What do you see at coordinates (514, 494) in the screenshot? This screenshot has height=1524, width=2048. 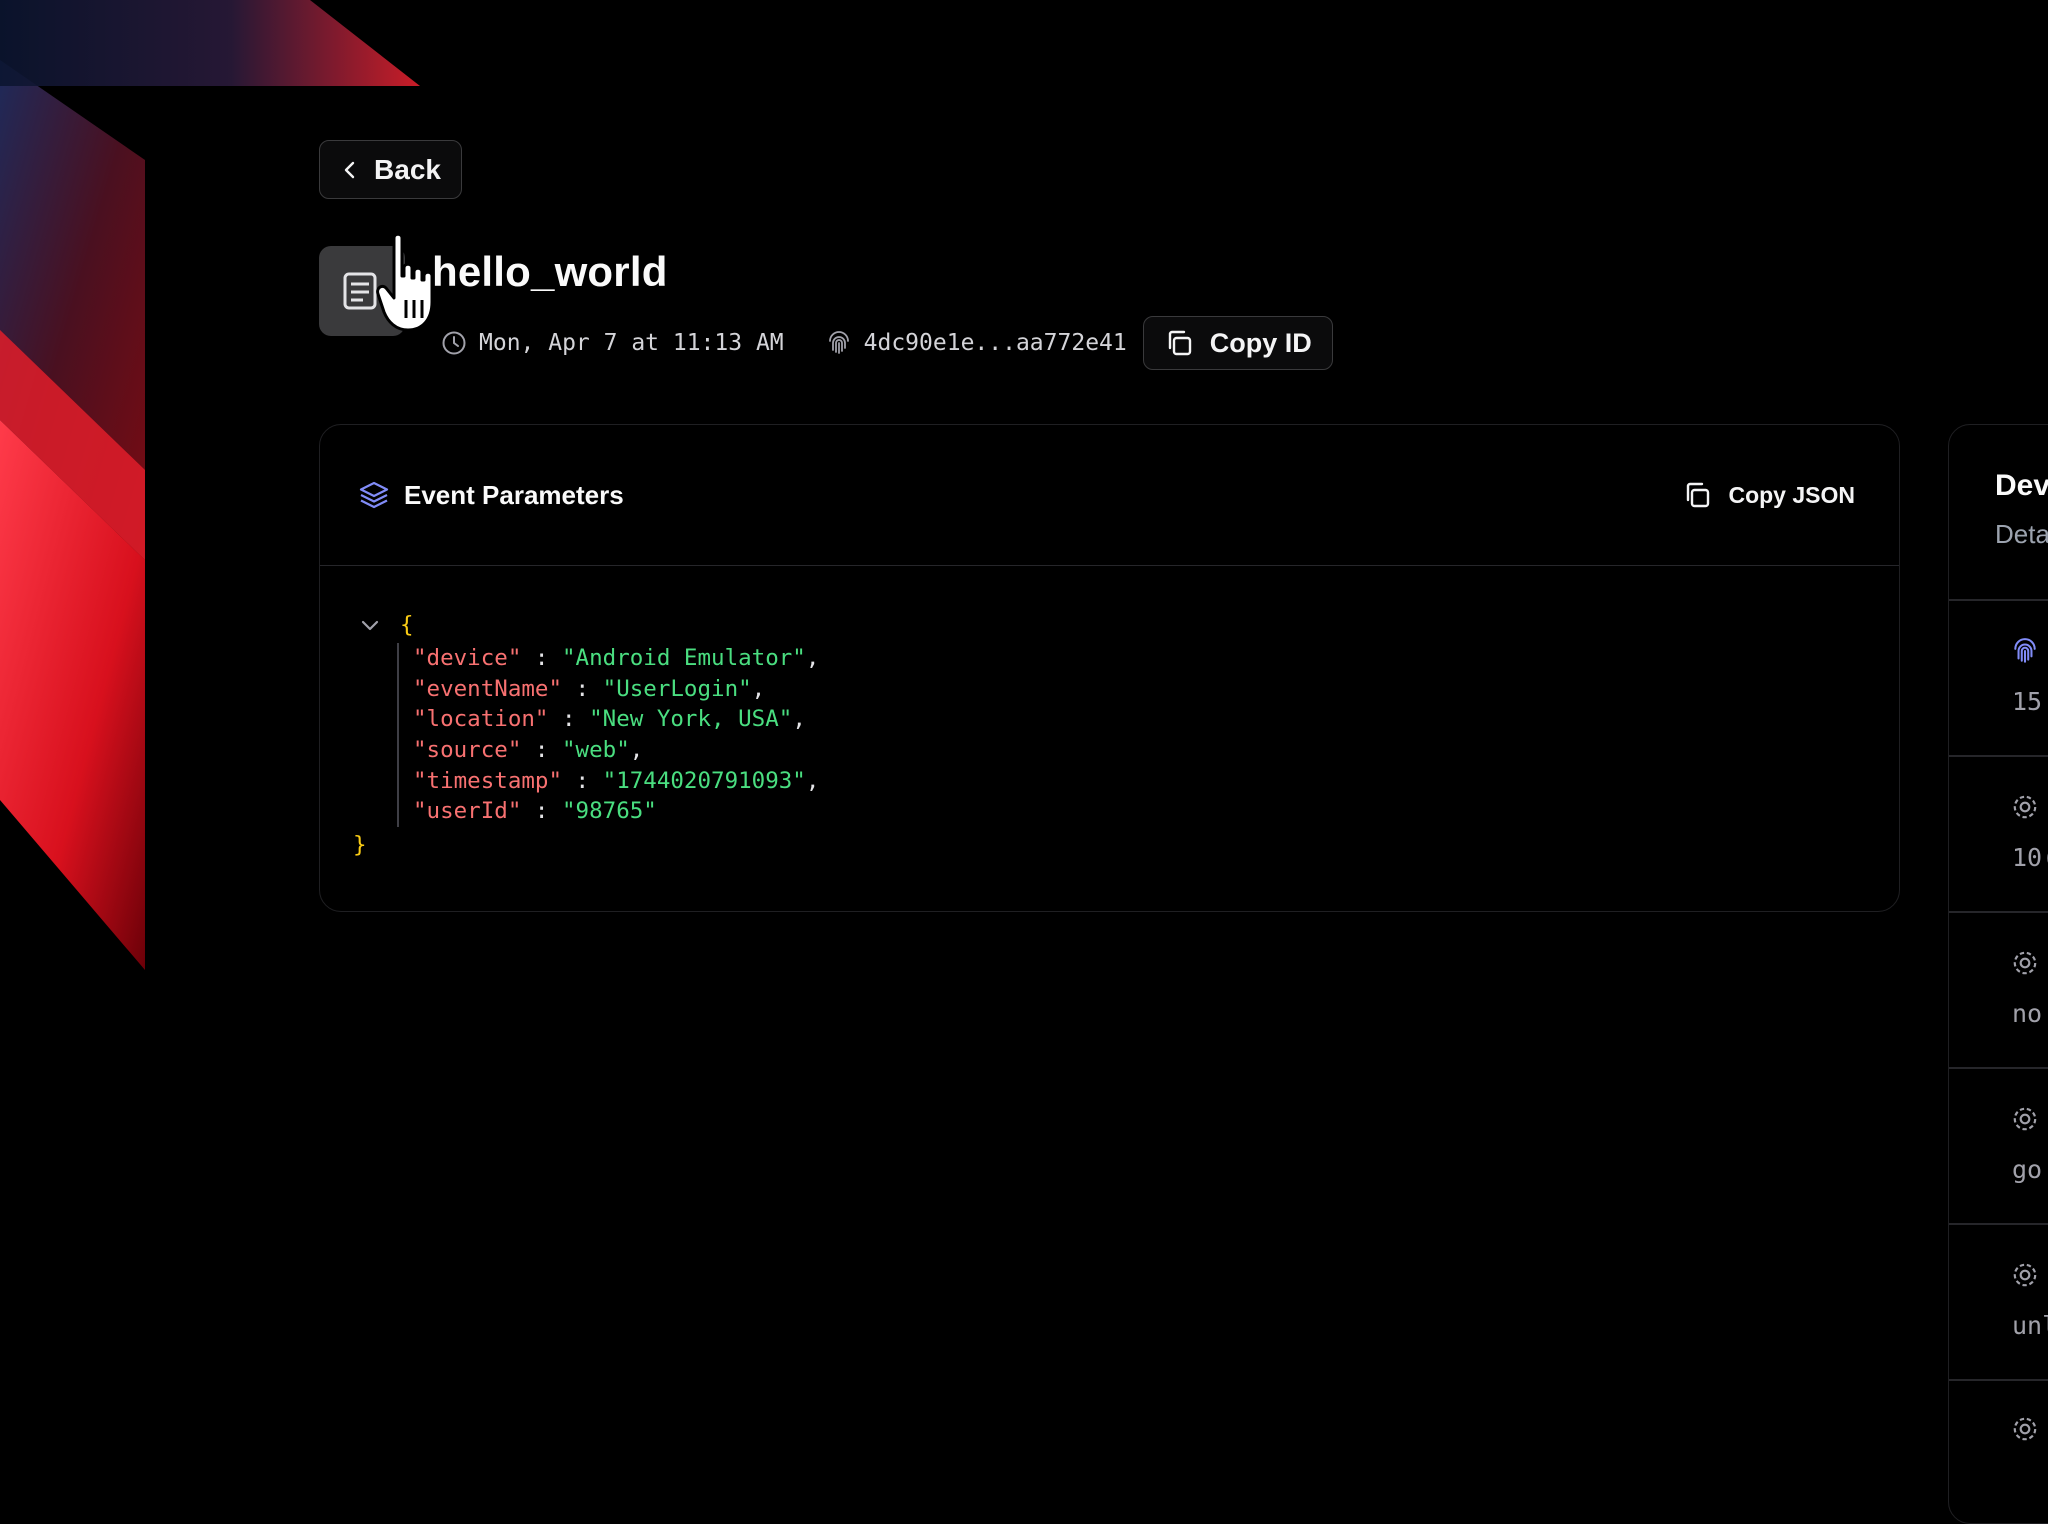 I see `card-title: Event Parameters` at bounding box center [514, 494].